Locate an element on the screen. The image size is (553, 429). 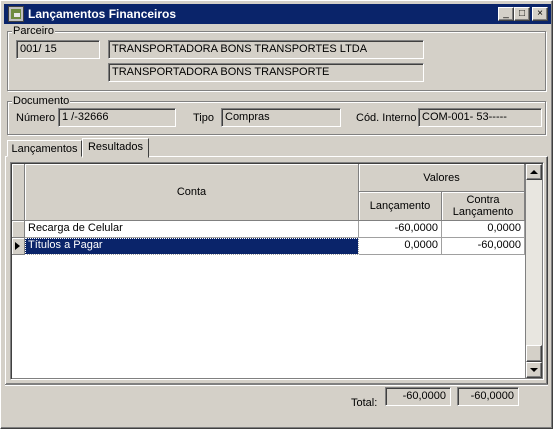
parceiro-legend: Parceiro is located at coordinates (33, 31).